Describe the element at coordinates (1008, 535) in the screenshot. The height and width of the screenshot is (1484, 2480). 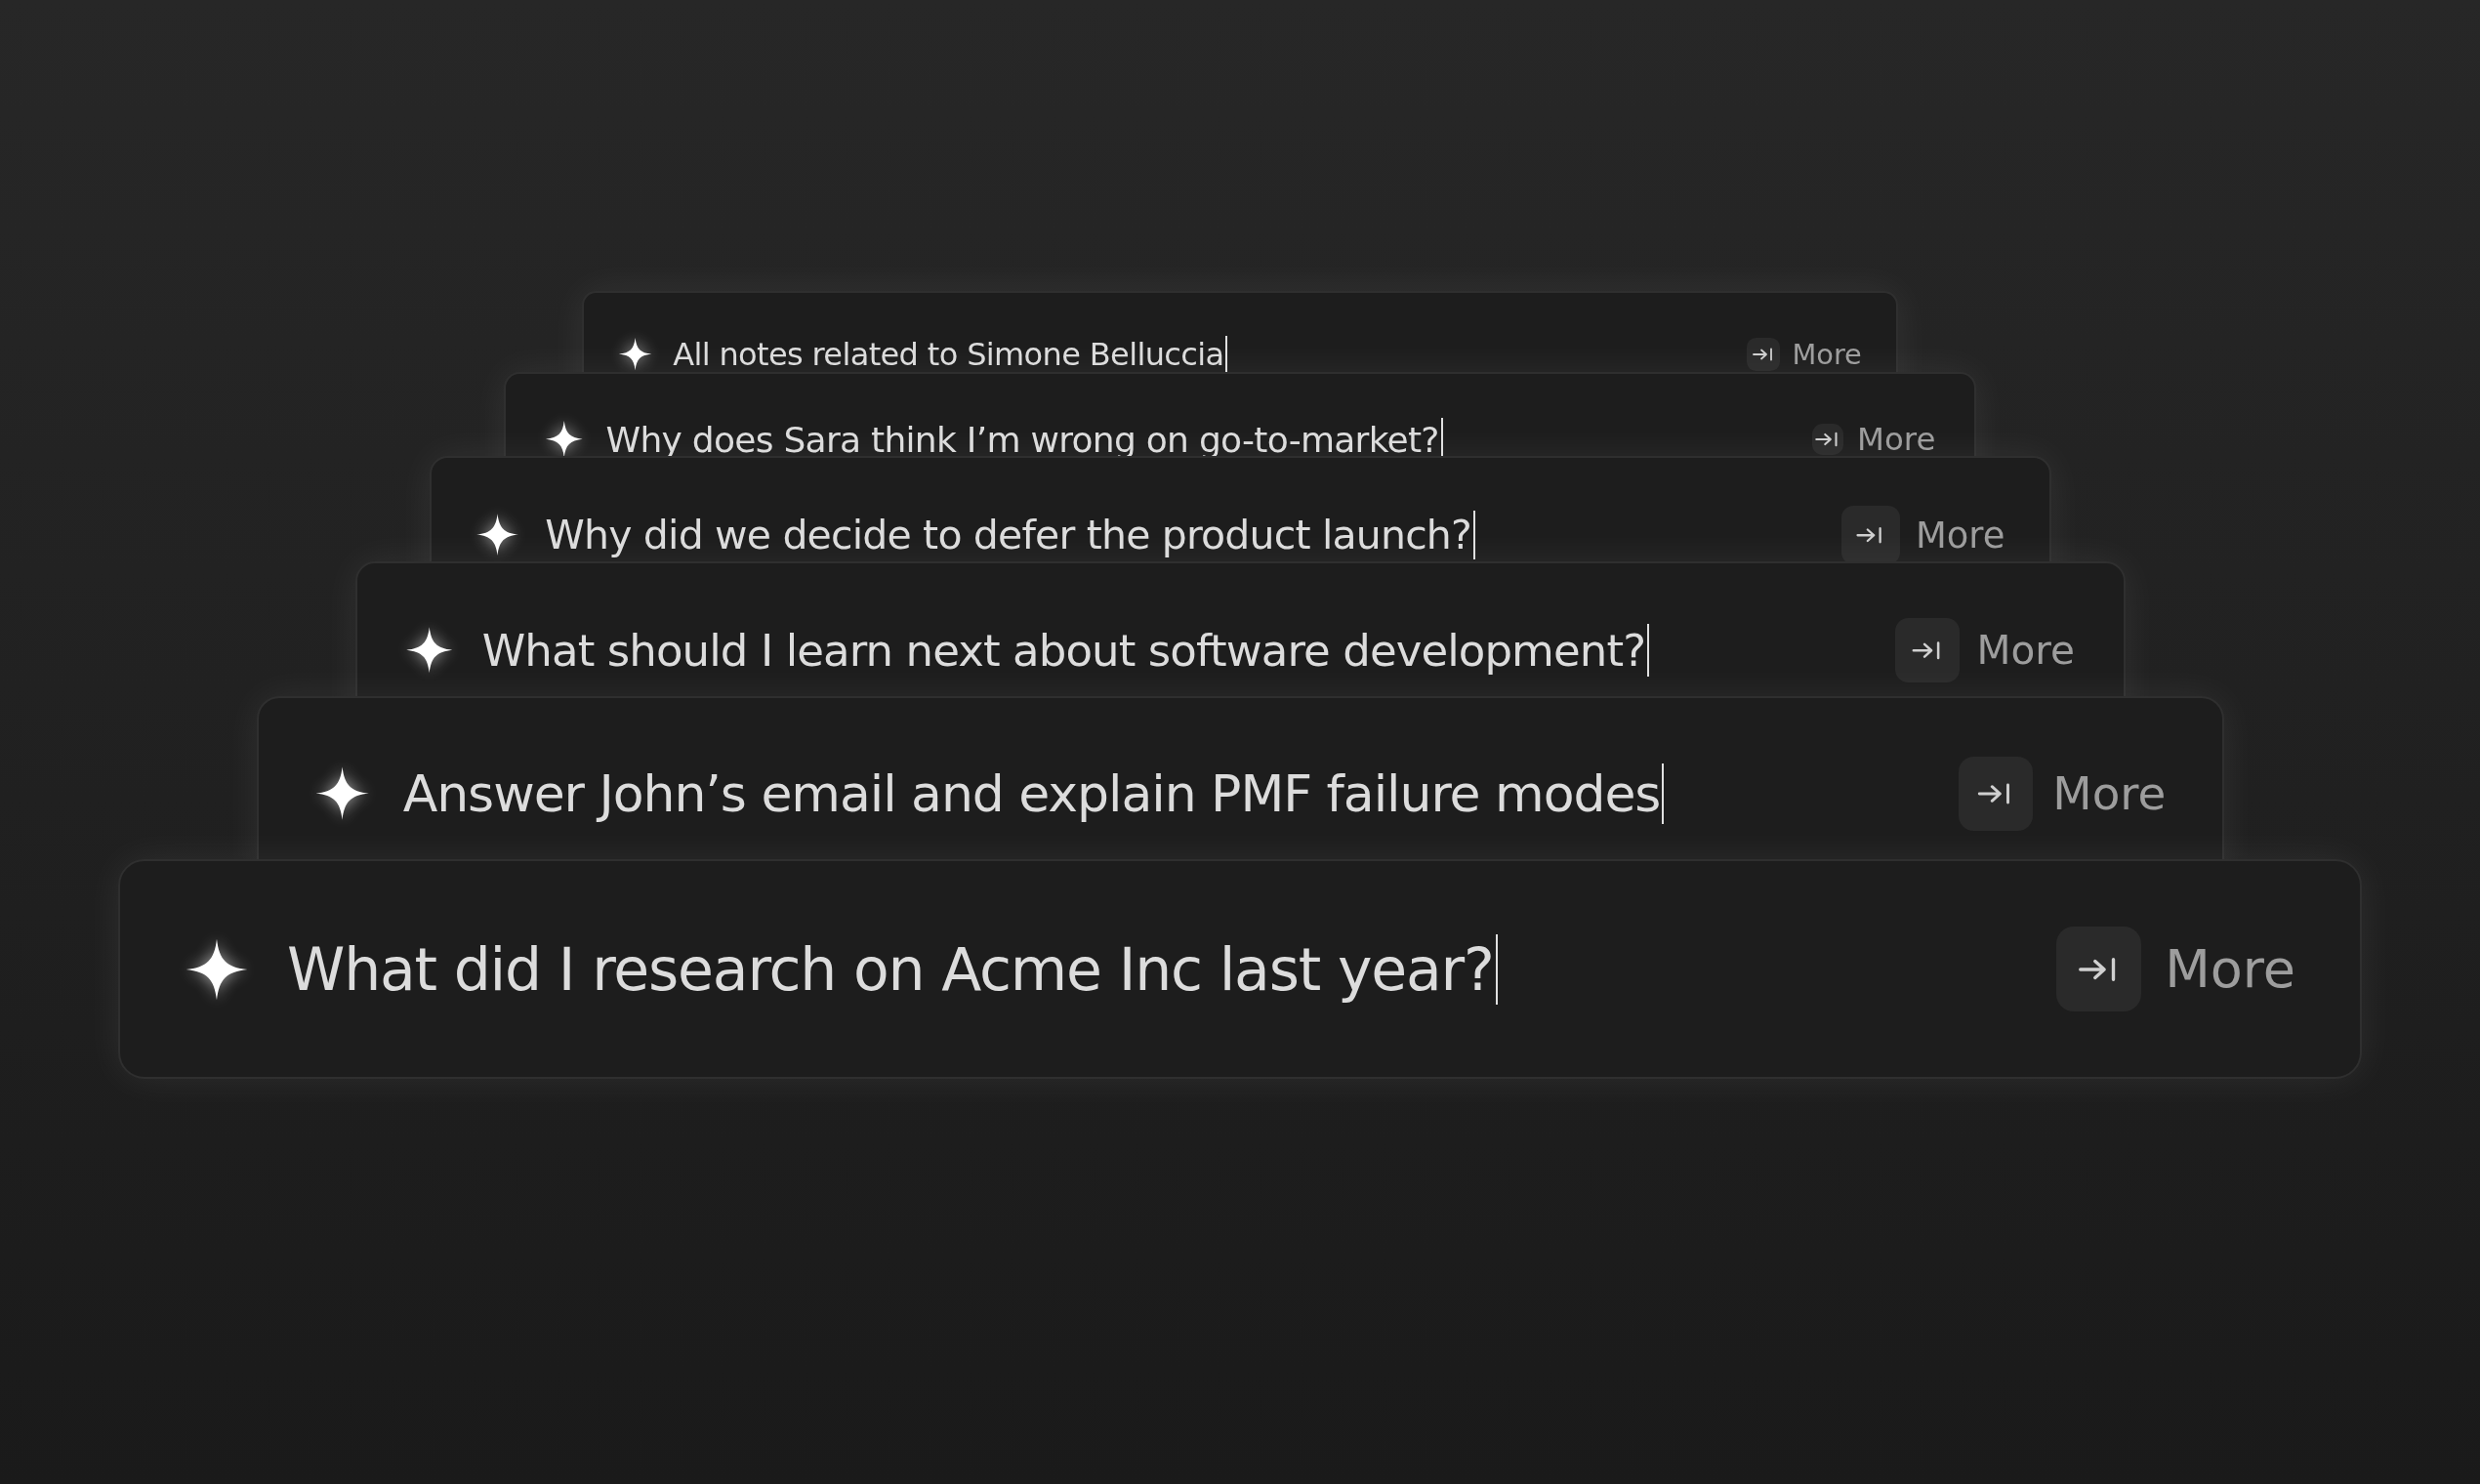
I see `query-text: Why did we decide to defer the product launch?` at that location.